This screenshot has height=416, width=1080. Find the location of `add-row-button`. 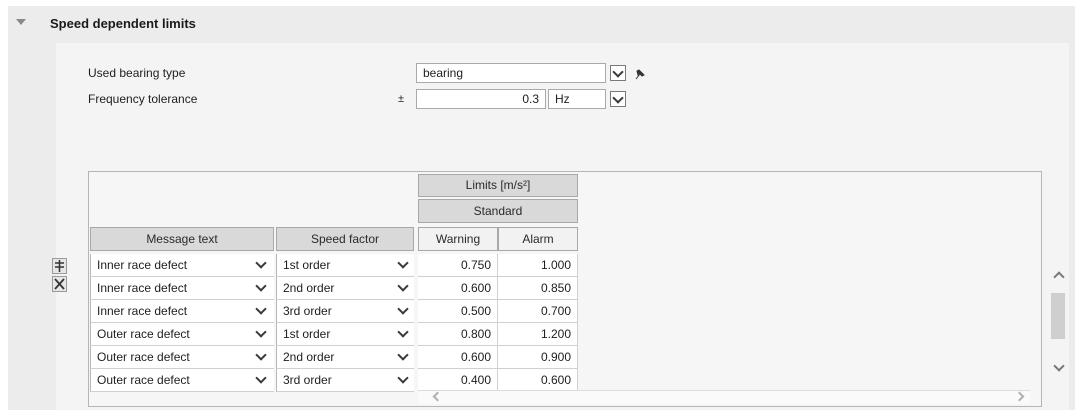

add-row-button is located at coordinates (59, 266).